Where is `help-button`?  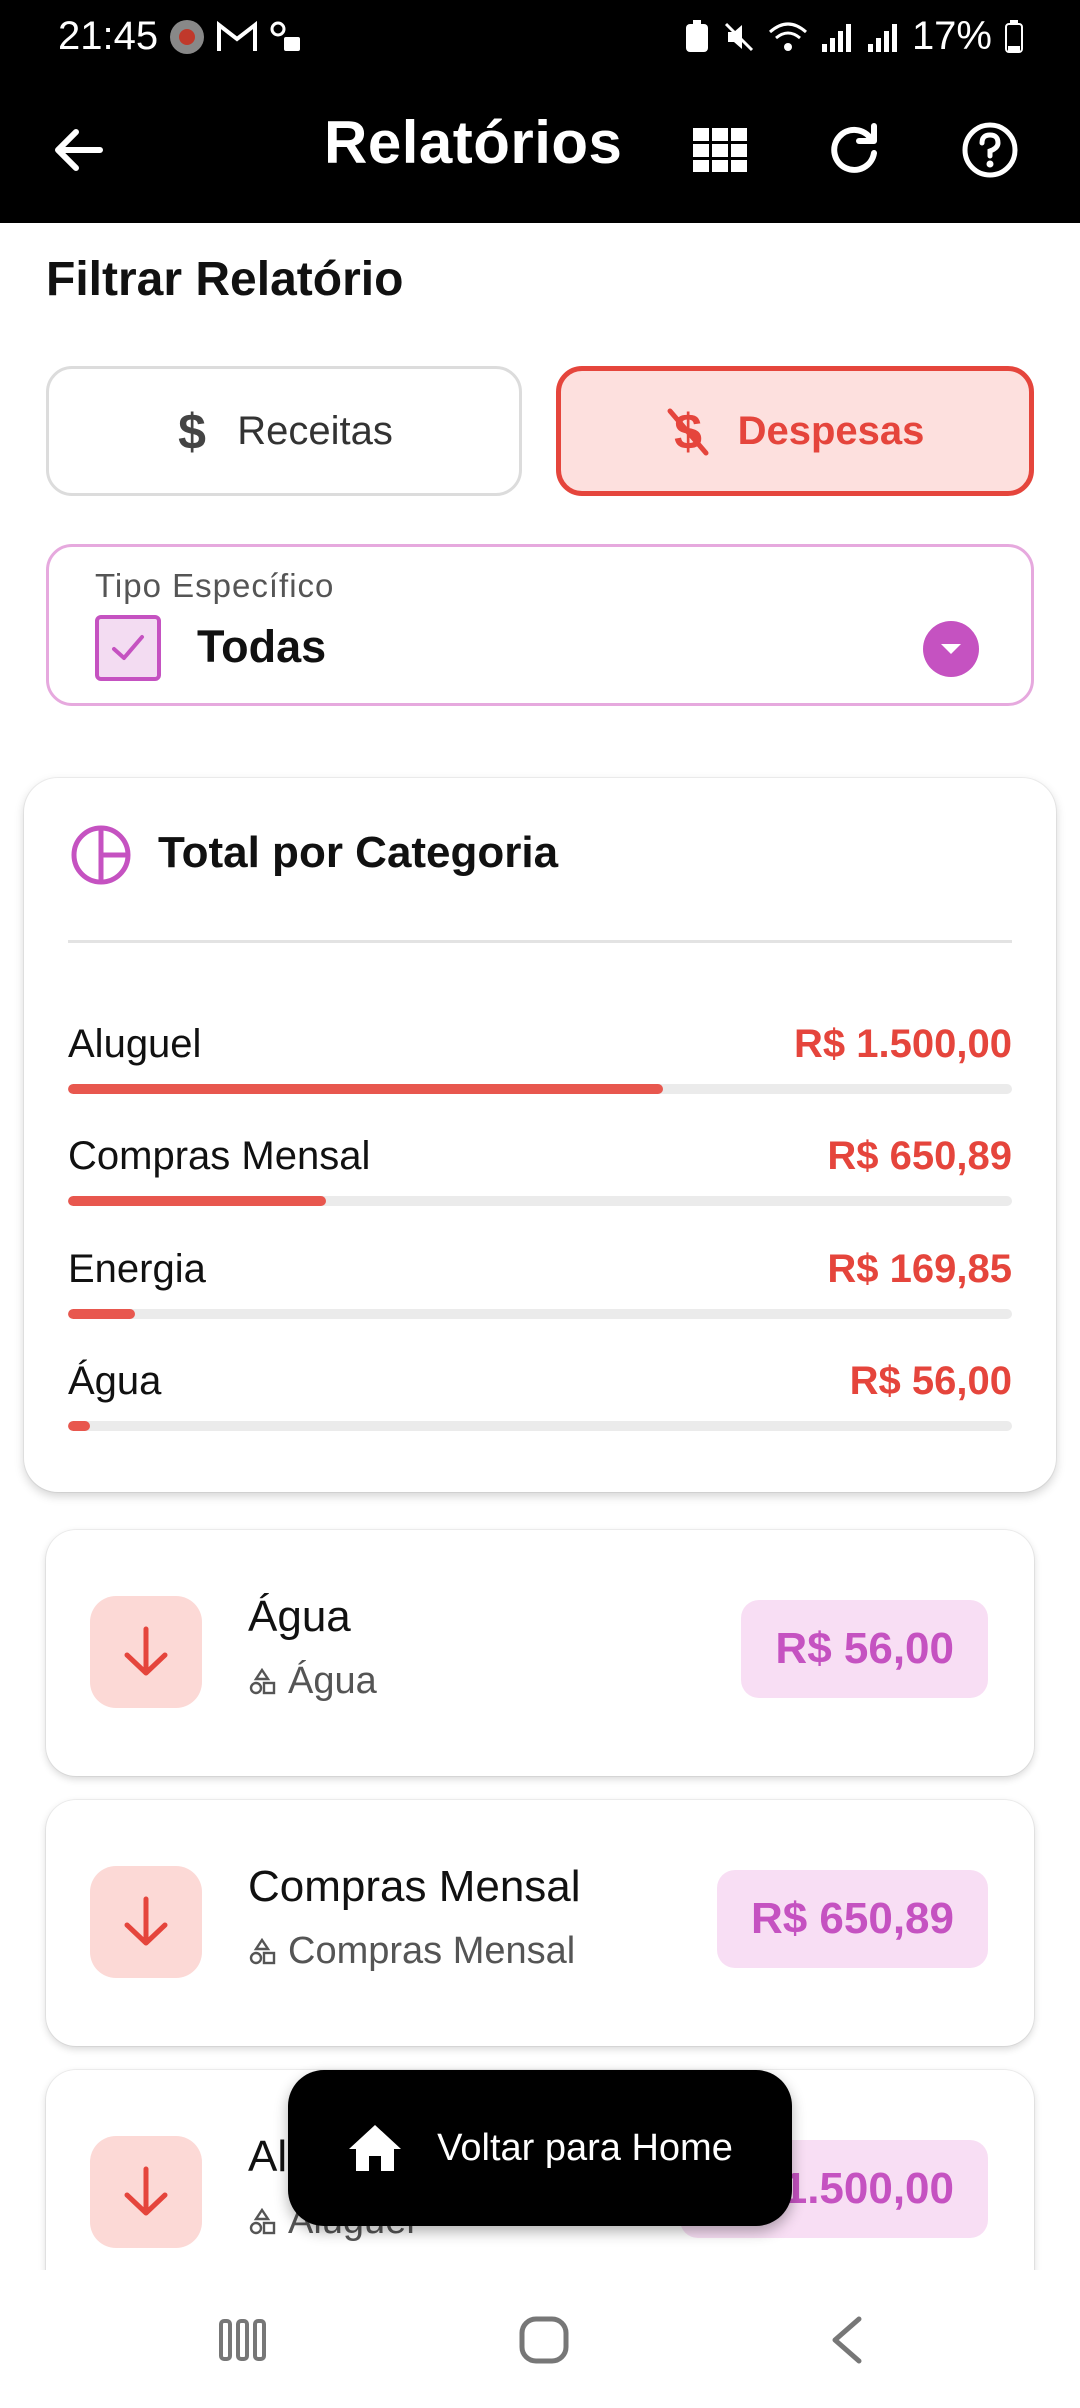
help-button is located at coordinates (990, 150).